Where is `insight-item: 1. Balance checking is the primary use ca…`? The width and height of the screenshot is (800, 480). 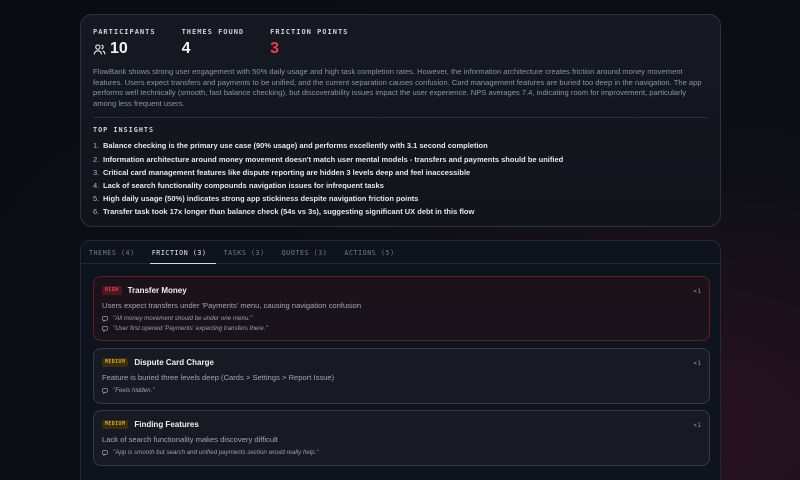
insight-item: 1. Balance checking is the primary use ca… is located at coordinates (290, 146).